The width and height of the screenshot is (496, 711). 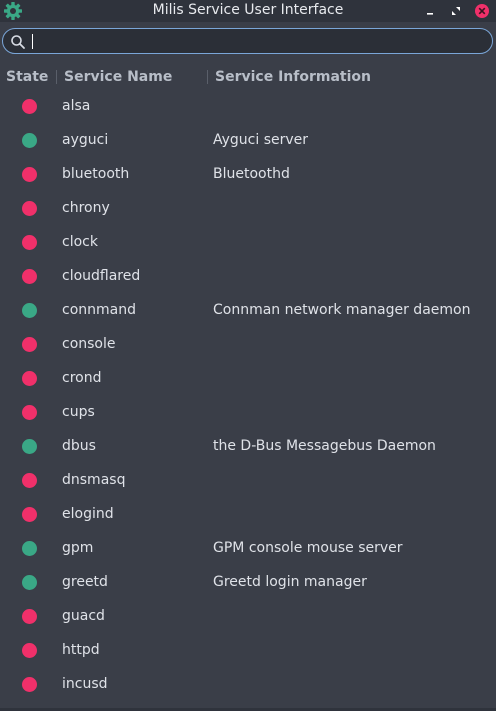 What do you see at coordinates (85, 140) in the screenshot?
I see `service-name: ayguci` at bounding box center [85, 140].